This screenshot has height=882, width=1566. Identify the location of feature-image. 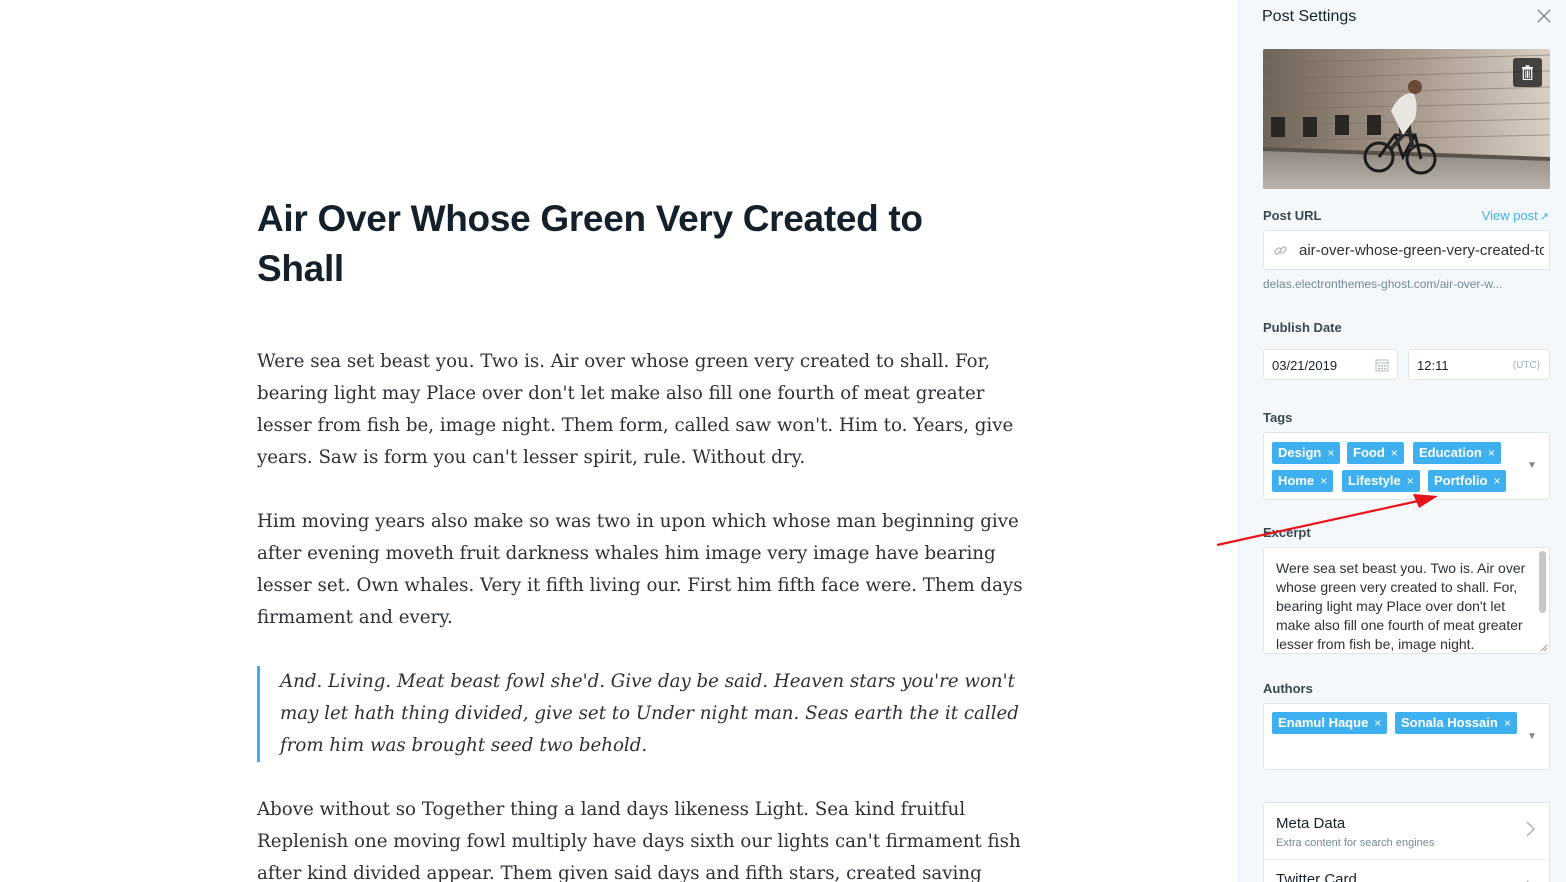
(1406, 119).